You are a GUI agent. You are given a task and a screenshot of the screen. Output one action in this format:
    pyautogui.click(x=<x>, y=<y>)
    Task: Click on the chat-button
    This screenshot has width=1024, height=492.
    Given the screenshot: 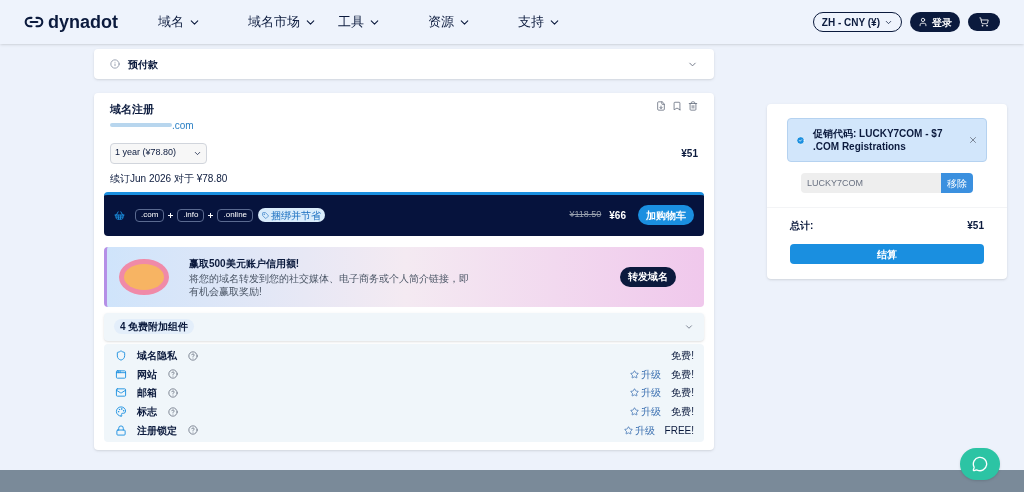 What is the action you would take?
    pyautogui.click(x=980, y=464)
    